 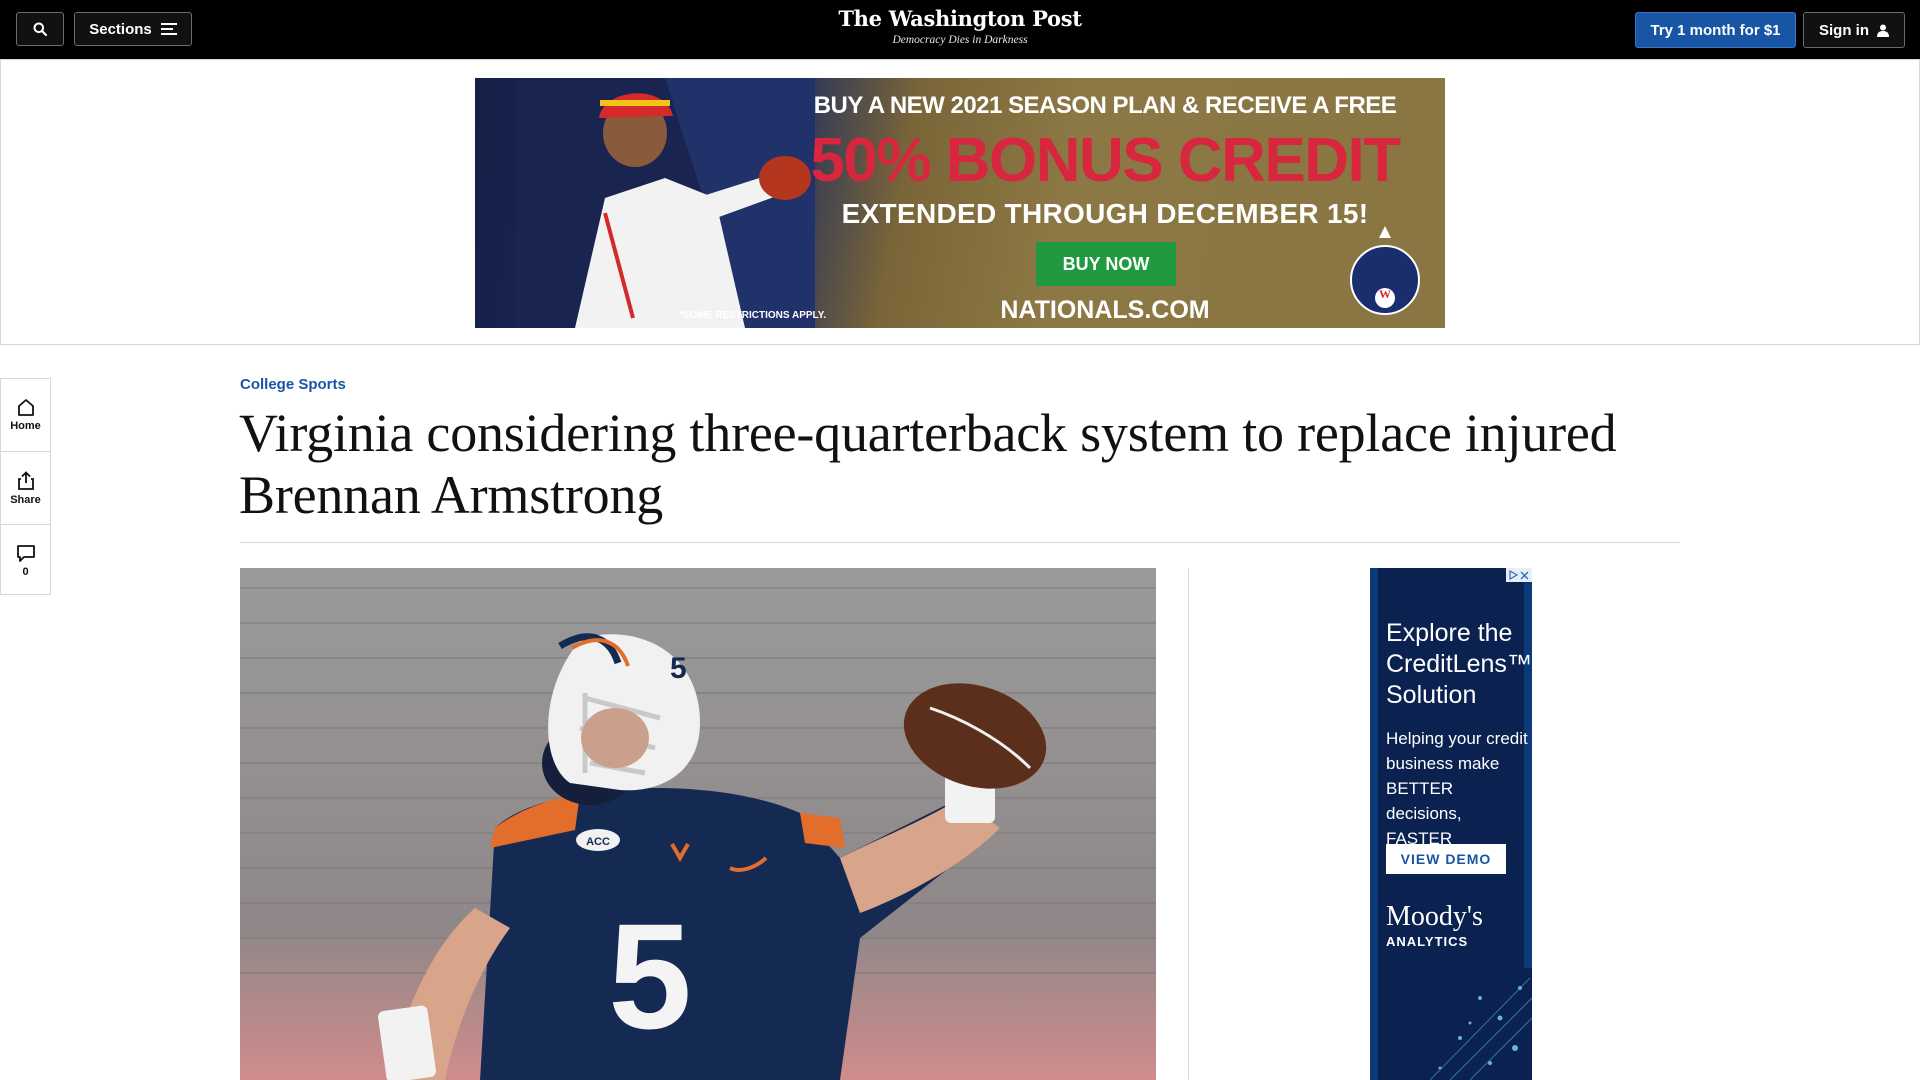 I want to click on sections-label: Sections, so click(x=120, y=29).